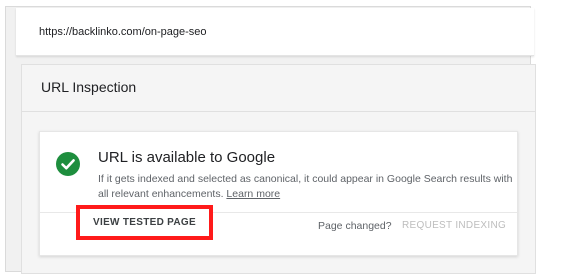 This screenshot has height=278, width=582. I want to click on result-title: URL is available to Google, so click(187, 157).